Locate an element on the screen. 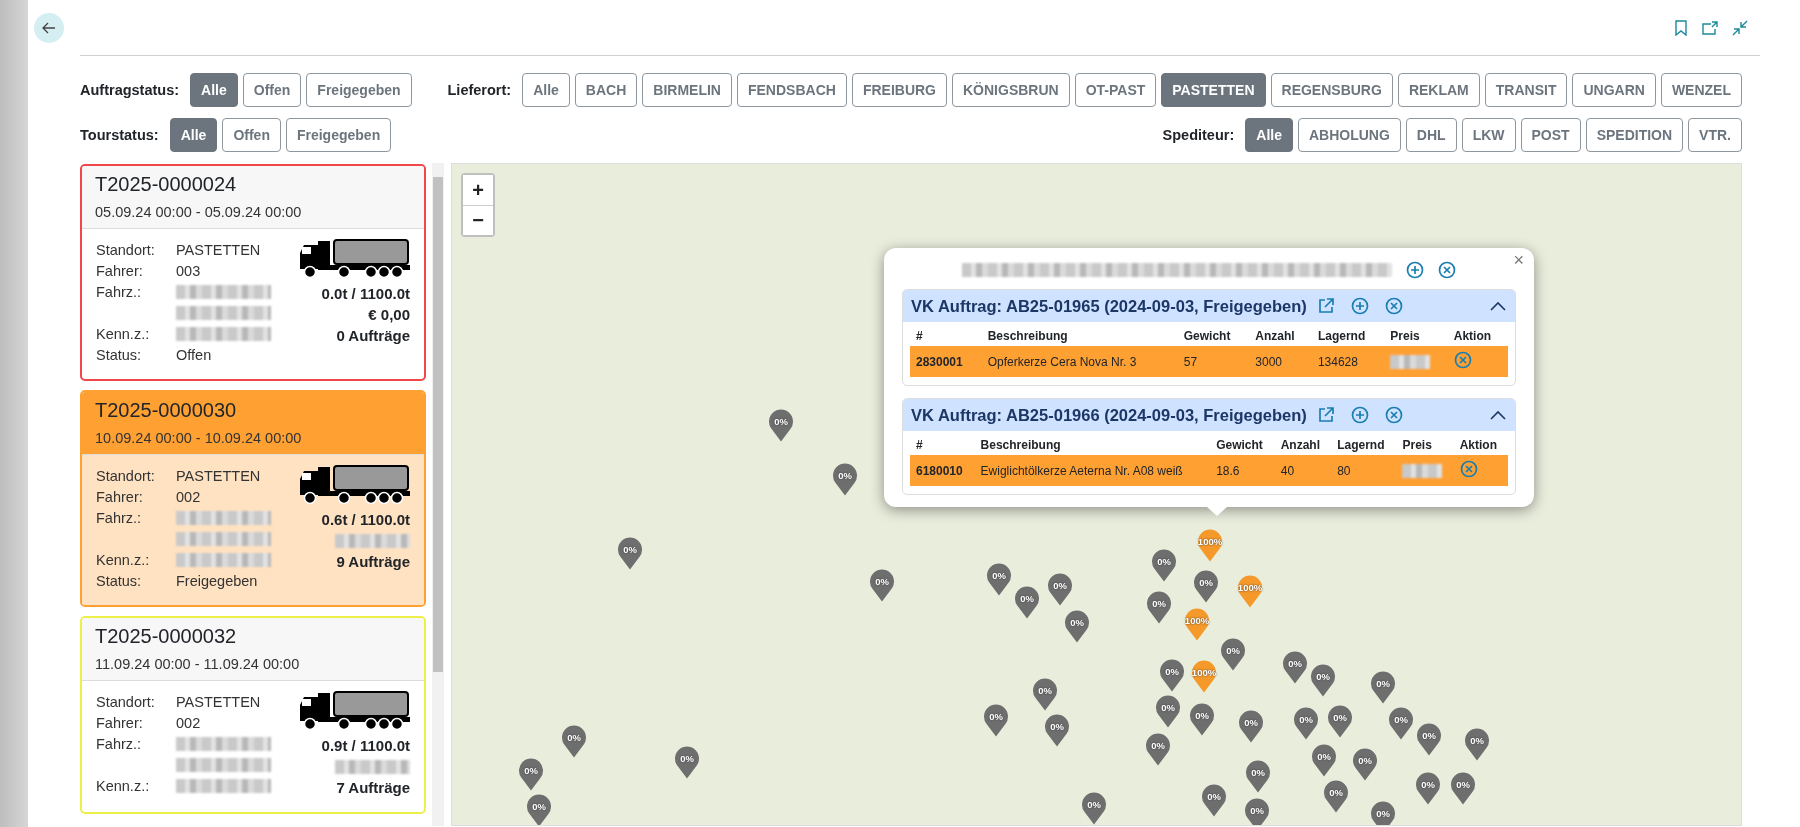  zoom-out-button: − is located at coordinates (478, 220).